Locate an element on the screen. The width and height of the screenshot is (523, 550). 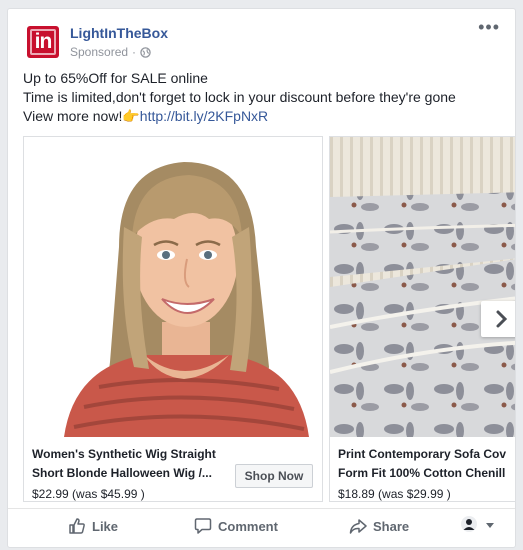
post-actions-bar: Like Comment Share is located at coordinates (261, 527).